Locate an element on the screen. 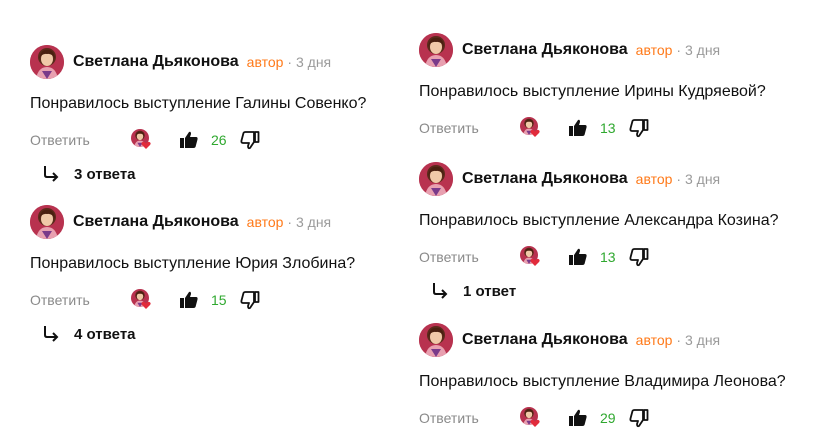  replies-toggle: 3 ответа is located at coordinates (226, 174).